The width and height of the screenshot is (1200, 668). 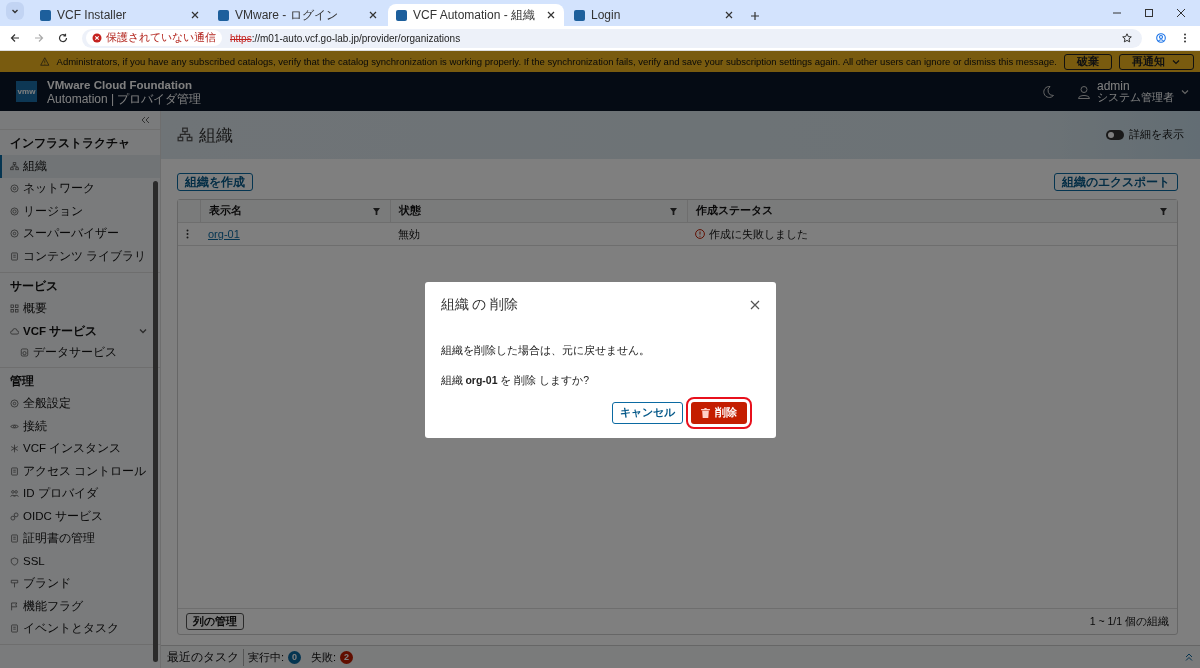 I want to click on table-cell: 無効, so click(x=409, y=234).